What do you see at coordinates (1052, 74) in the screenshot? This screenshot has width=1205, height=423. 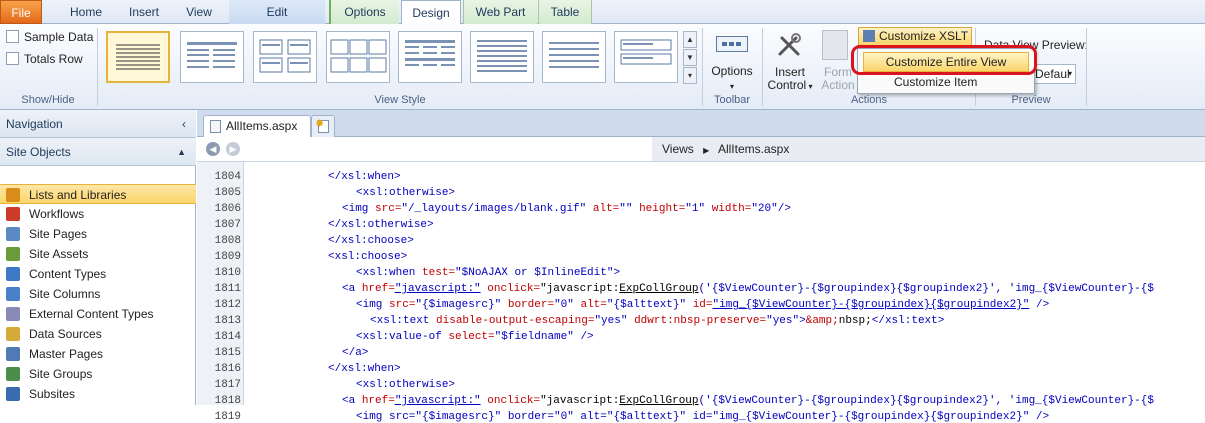 I see `preview-select-value: Defaul` at bounding box center [1052, 74].